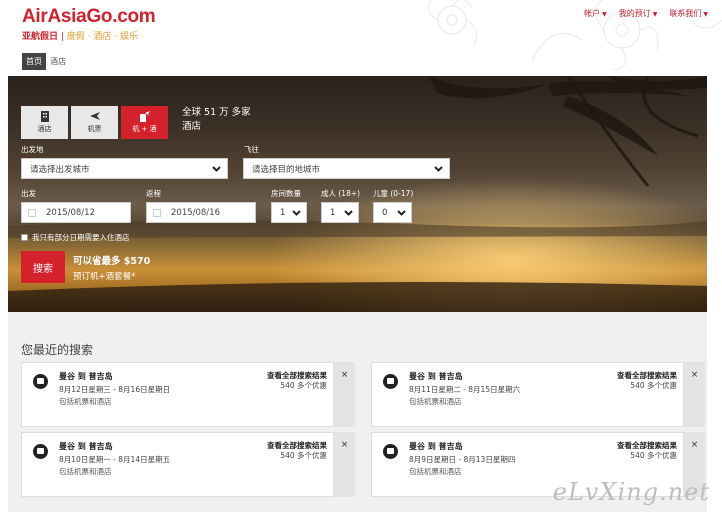  Describe the element at coordinates (216, 119) in the screenshot. I see `hotel-count-text: 全球 51 万 多家酒店` at that location.